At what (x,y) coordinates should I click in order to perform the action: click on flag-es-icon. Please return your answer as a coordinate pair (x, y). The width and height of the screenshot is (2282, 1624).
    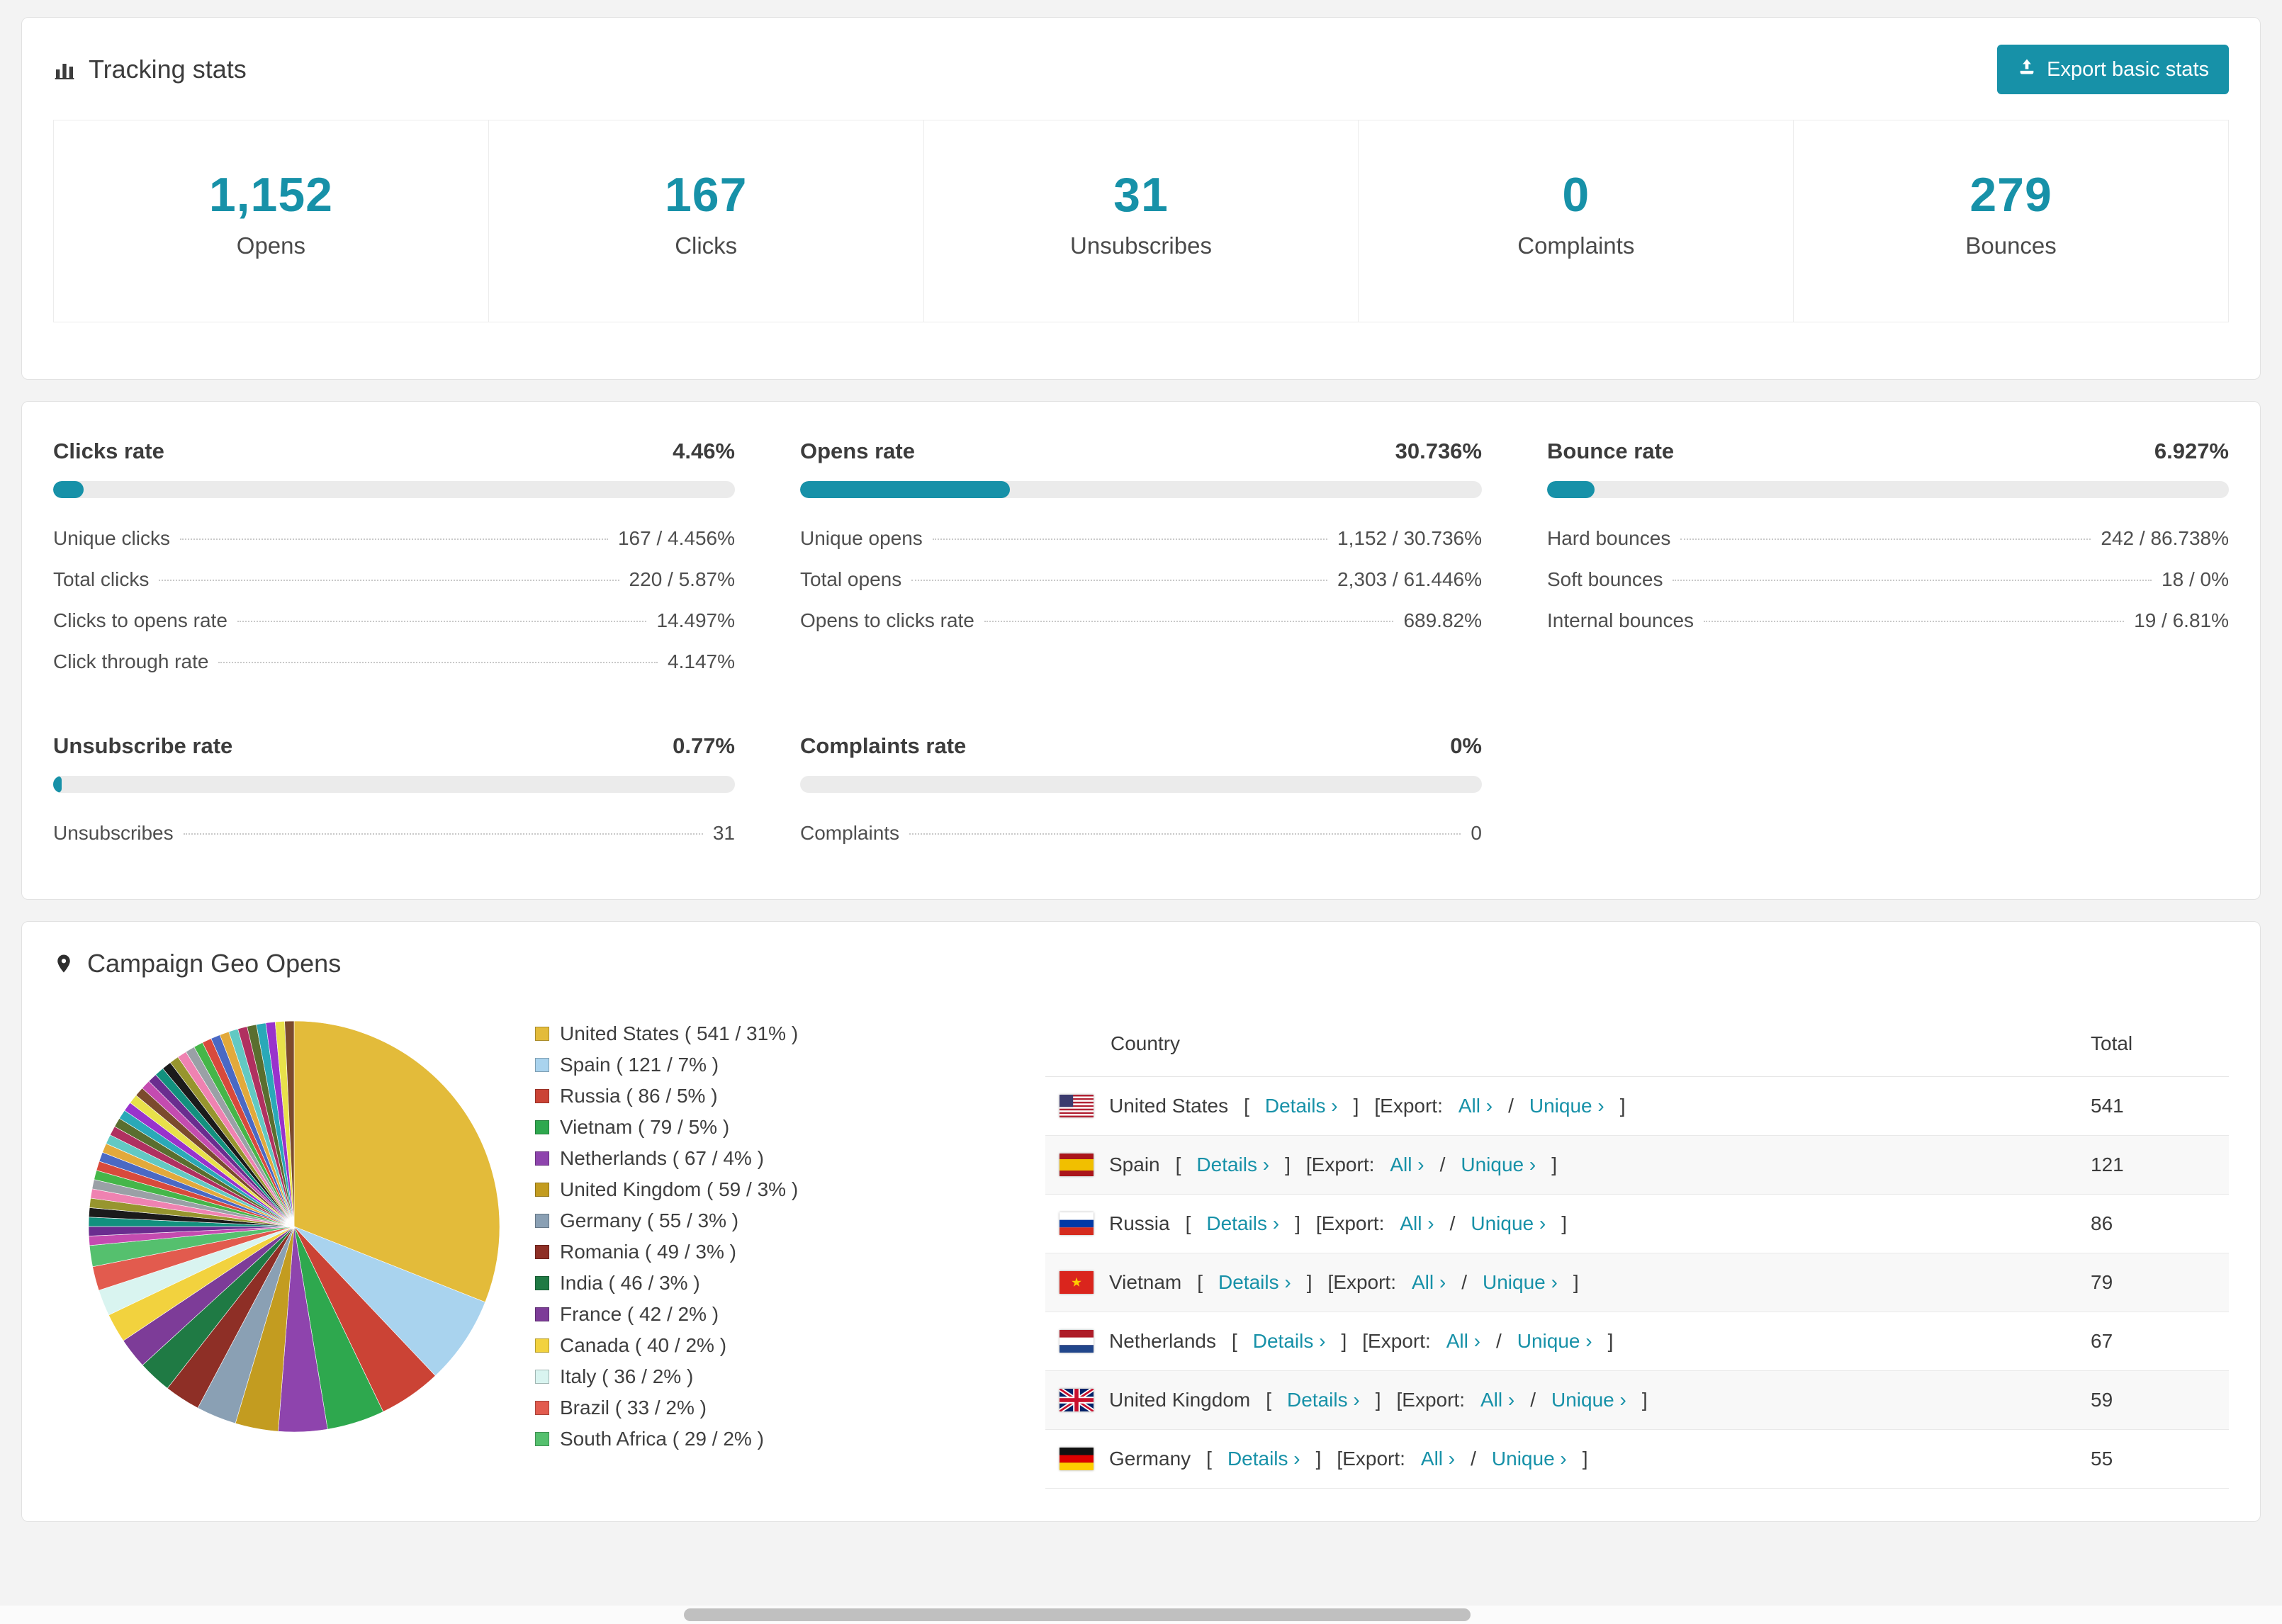
    Looking at the image, I should click on (1077, 1165).